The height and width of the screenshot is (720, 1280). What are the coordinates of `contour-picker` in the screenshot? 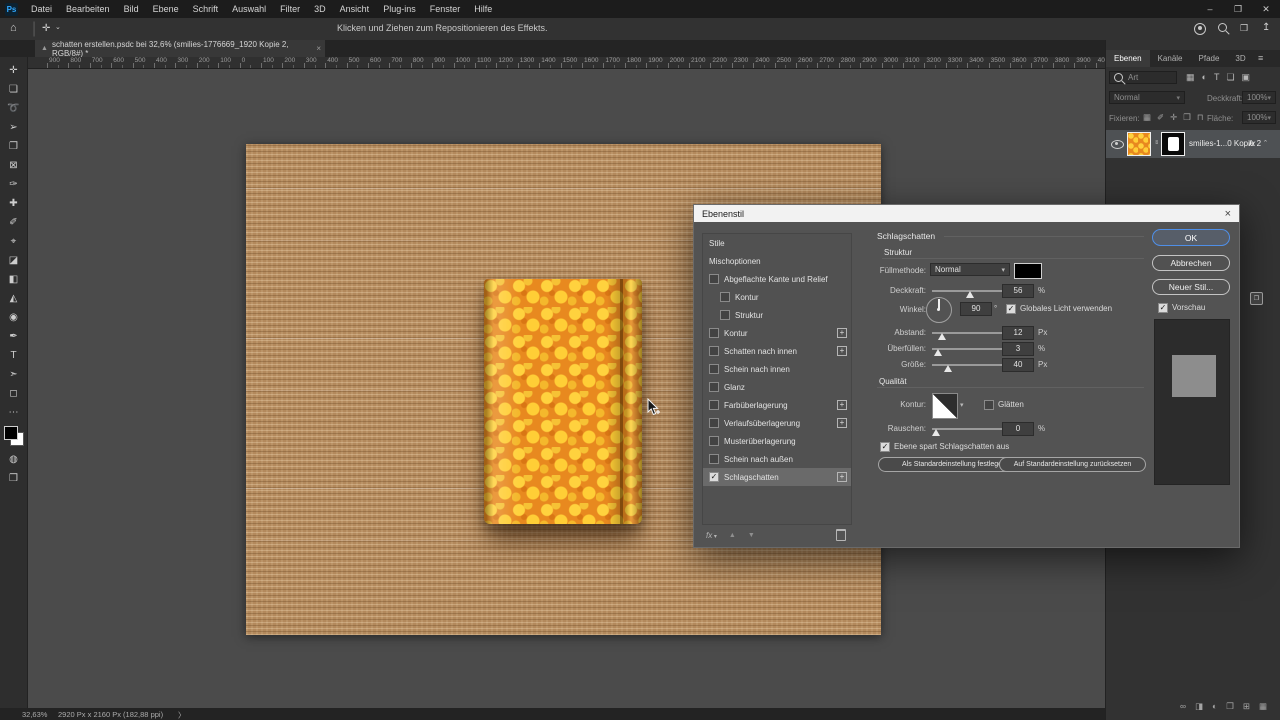 It's located at (945, 406).